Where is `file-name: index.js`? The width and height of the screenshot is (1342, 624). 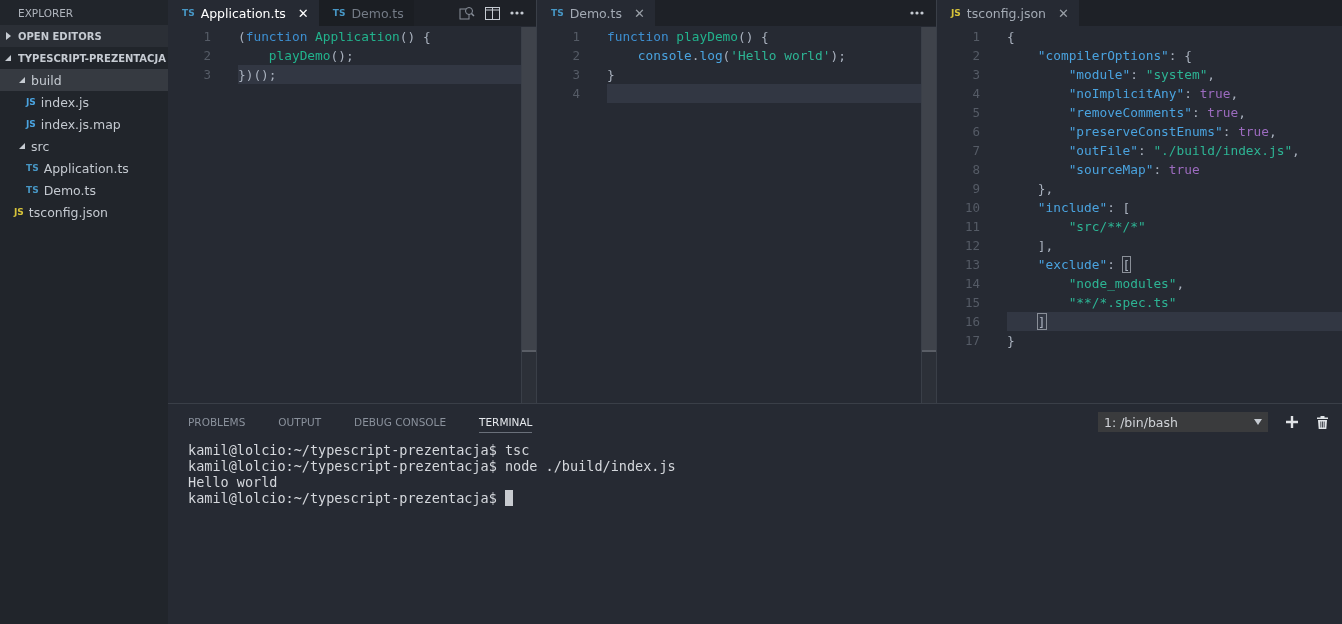
file-name: index.js is located at coordinates (64, 102).